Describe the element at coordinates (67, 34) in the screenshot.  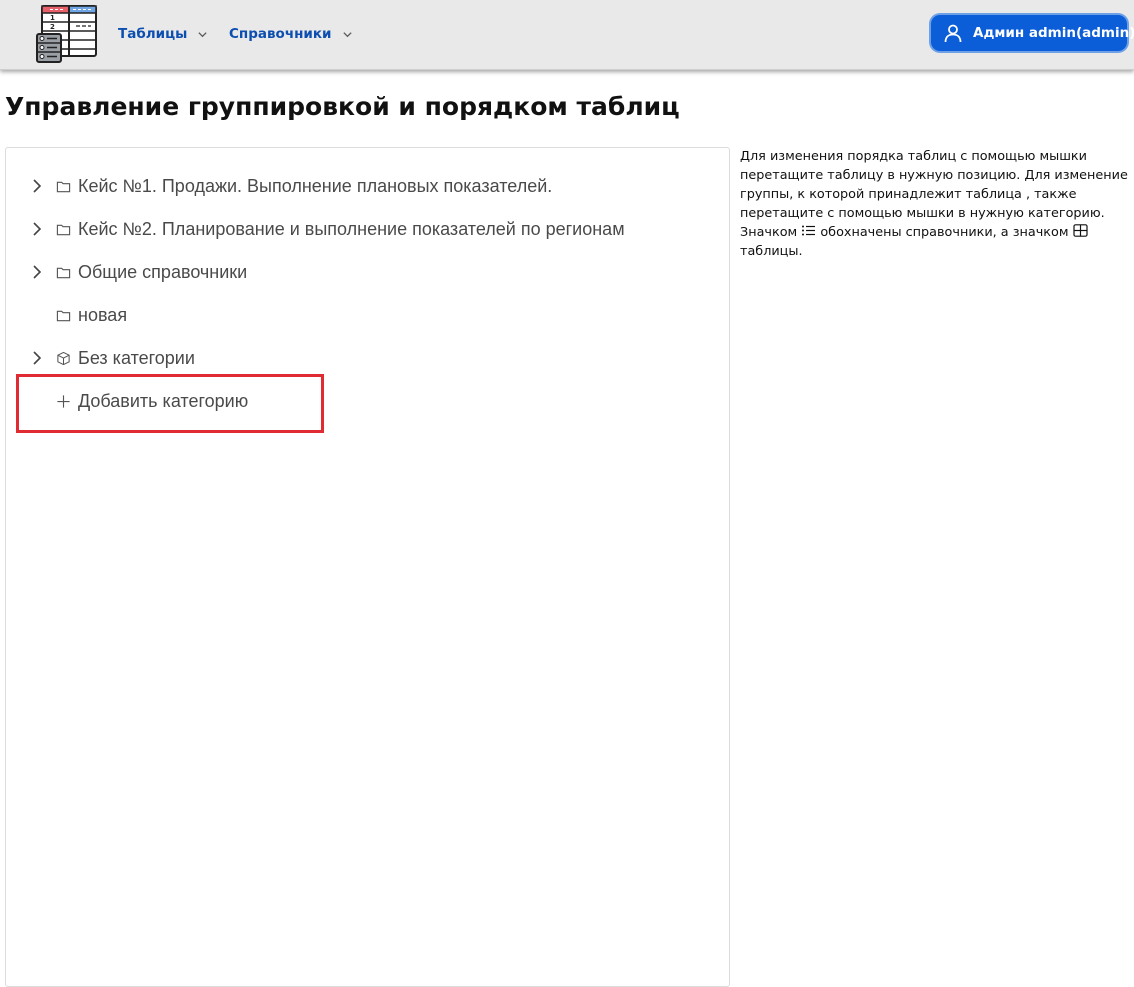
I see `app-logo-icon: 1 2` at that location.